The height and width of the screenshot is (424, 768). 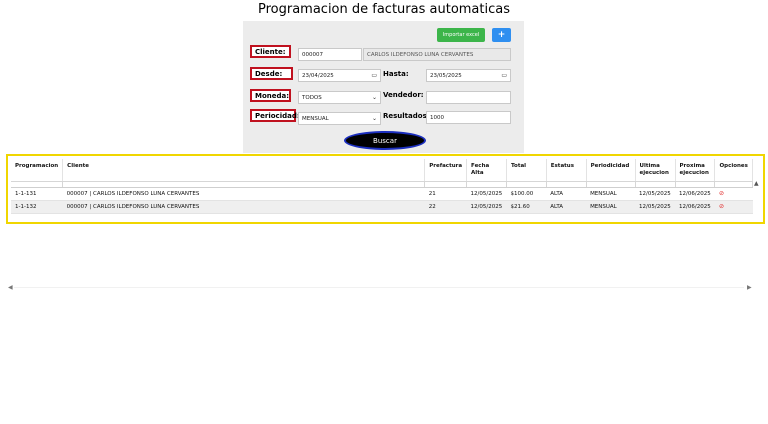 What do you see at coordinates (468, 75) in the screenshot?
I see `hasta-date-input: 23/05/2025 ▭` at bounding box center [468, 75].